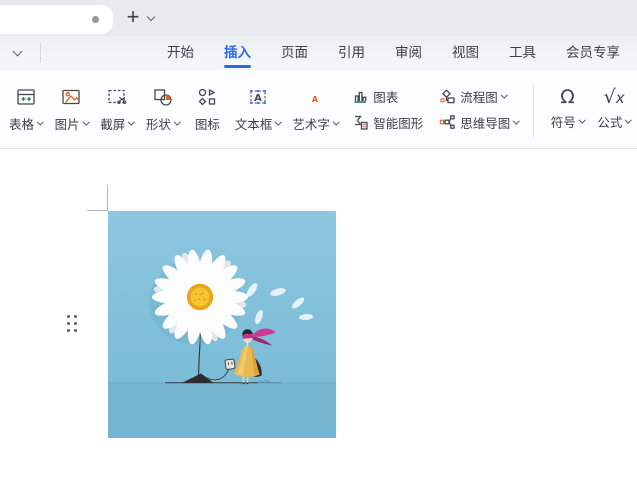  I want to click on screenshot-icon, so click(117, 97).